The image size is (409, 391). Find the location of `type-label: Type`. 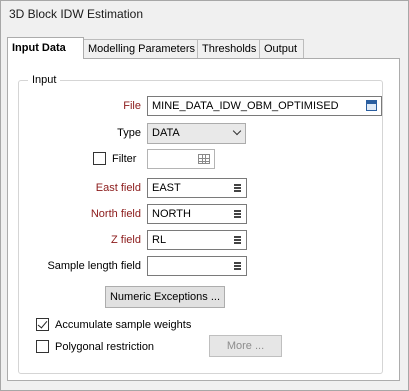

type-label: Type is located at coordinates (129, 133).